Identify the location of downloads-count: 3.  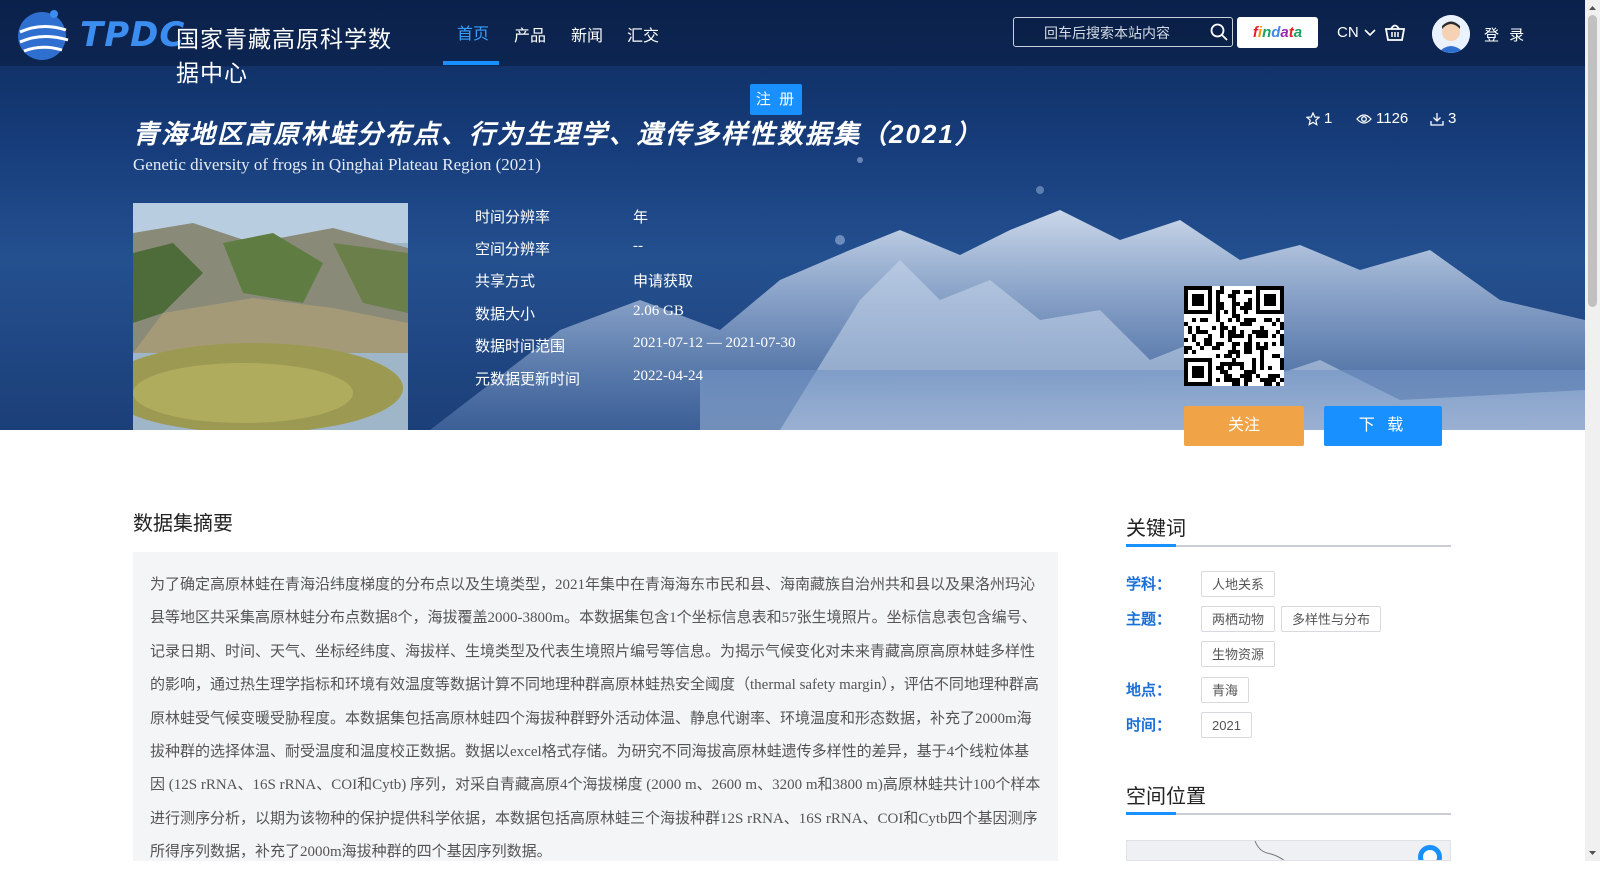
(1443, 118).